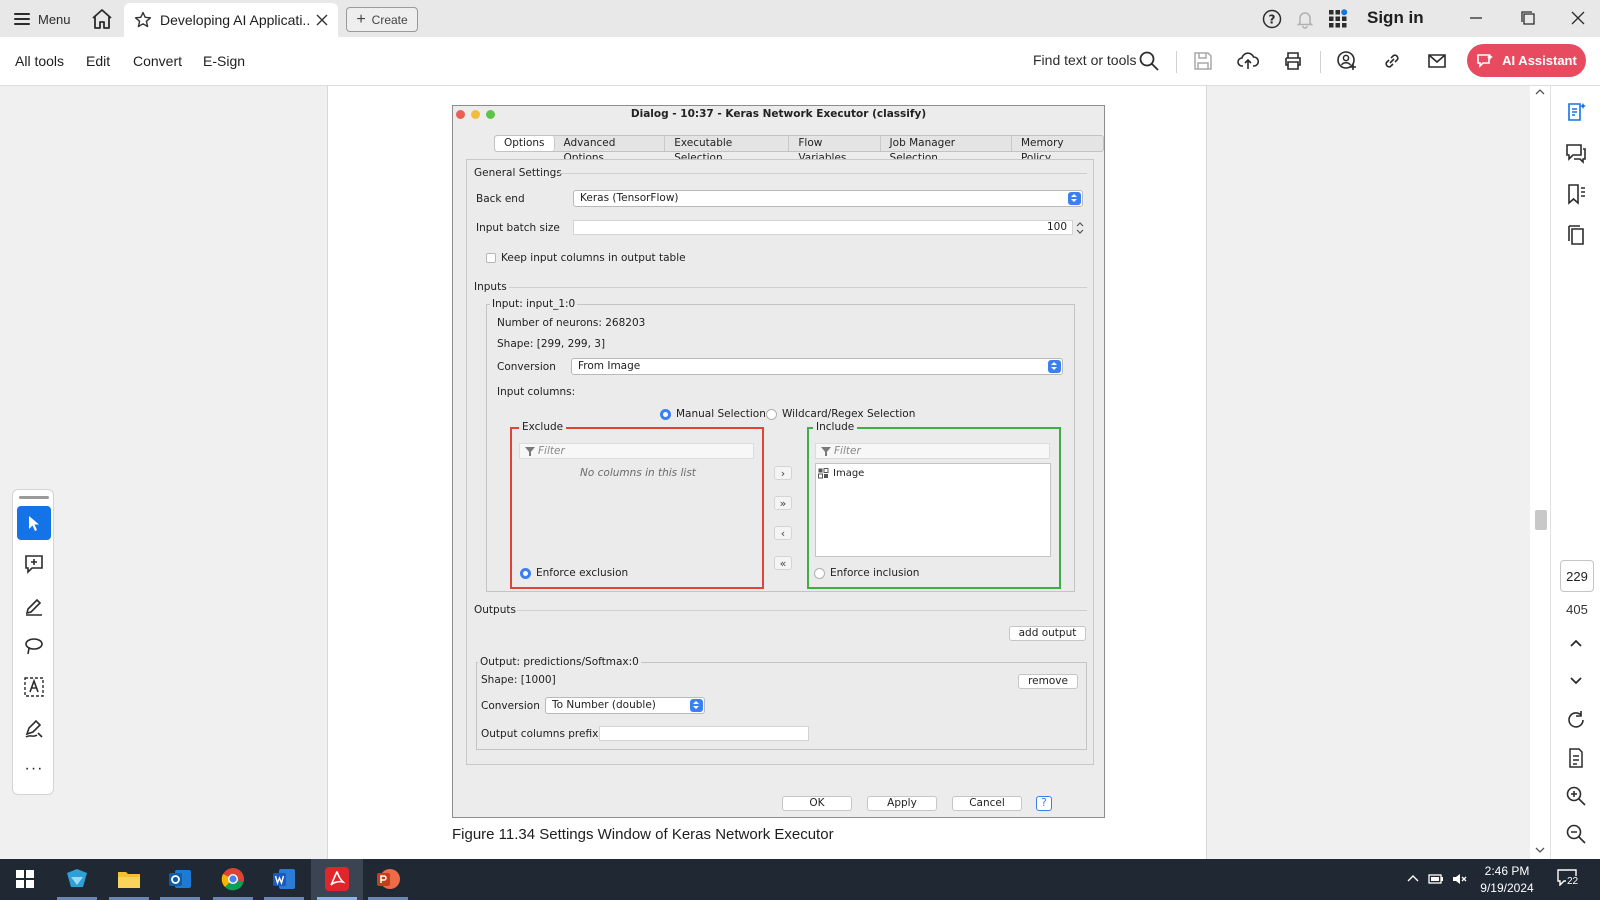  What do you see at coordinates (42, 19) in the screenshot?
I see `menu-button: Menu` at bounding box center [42, 19].